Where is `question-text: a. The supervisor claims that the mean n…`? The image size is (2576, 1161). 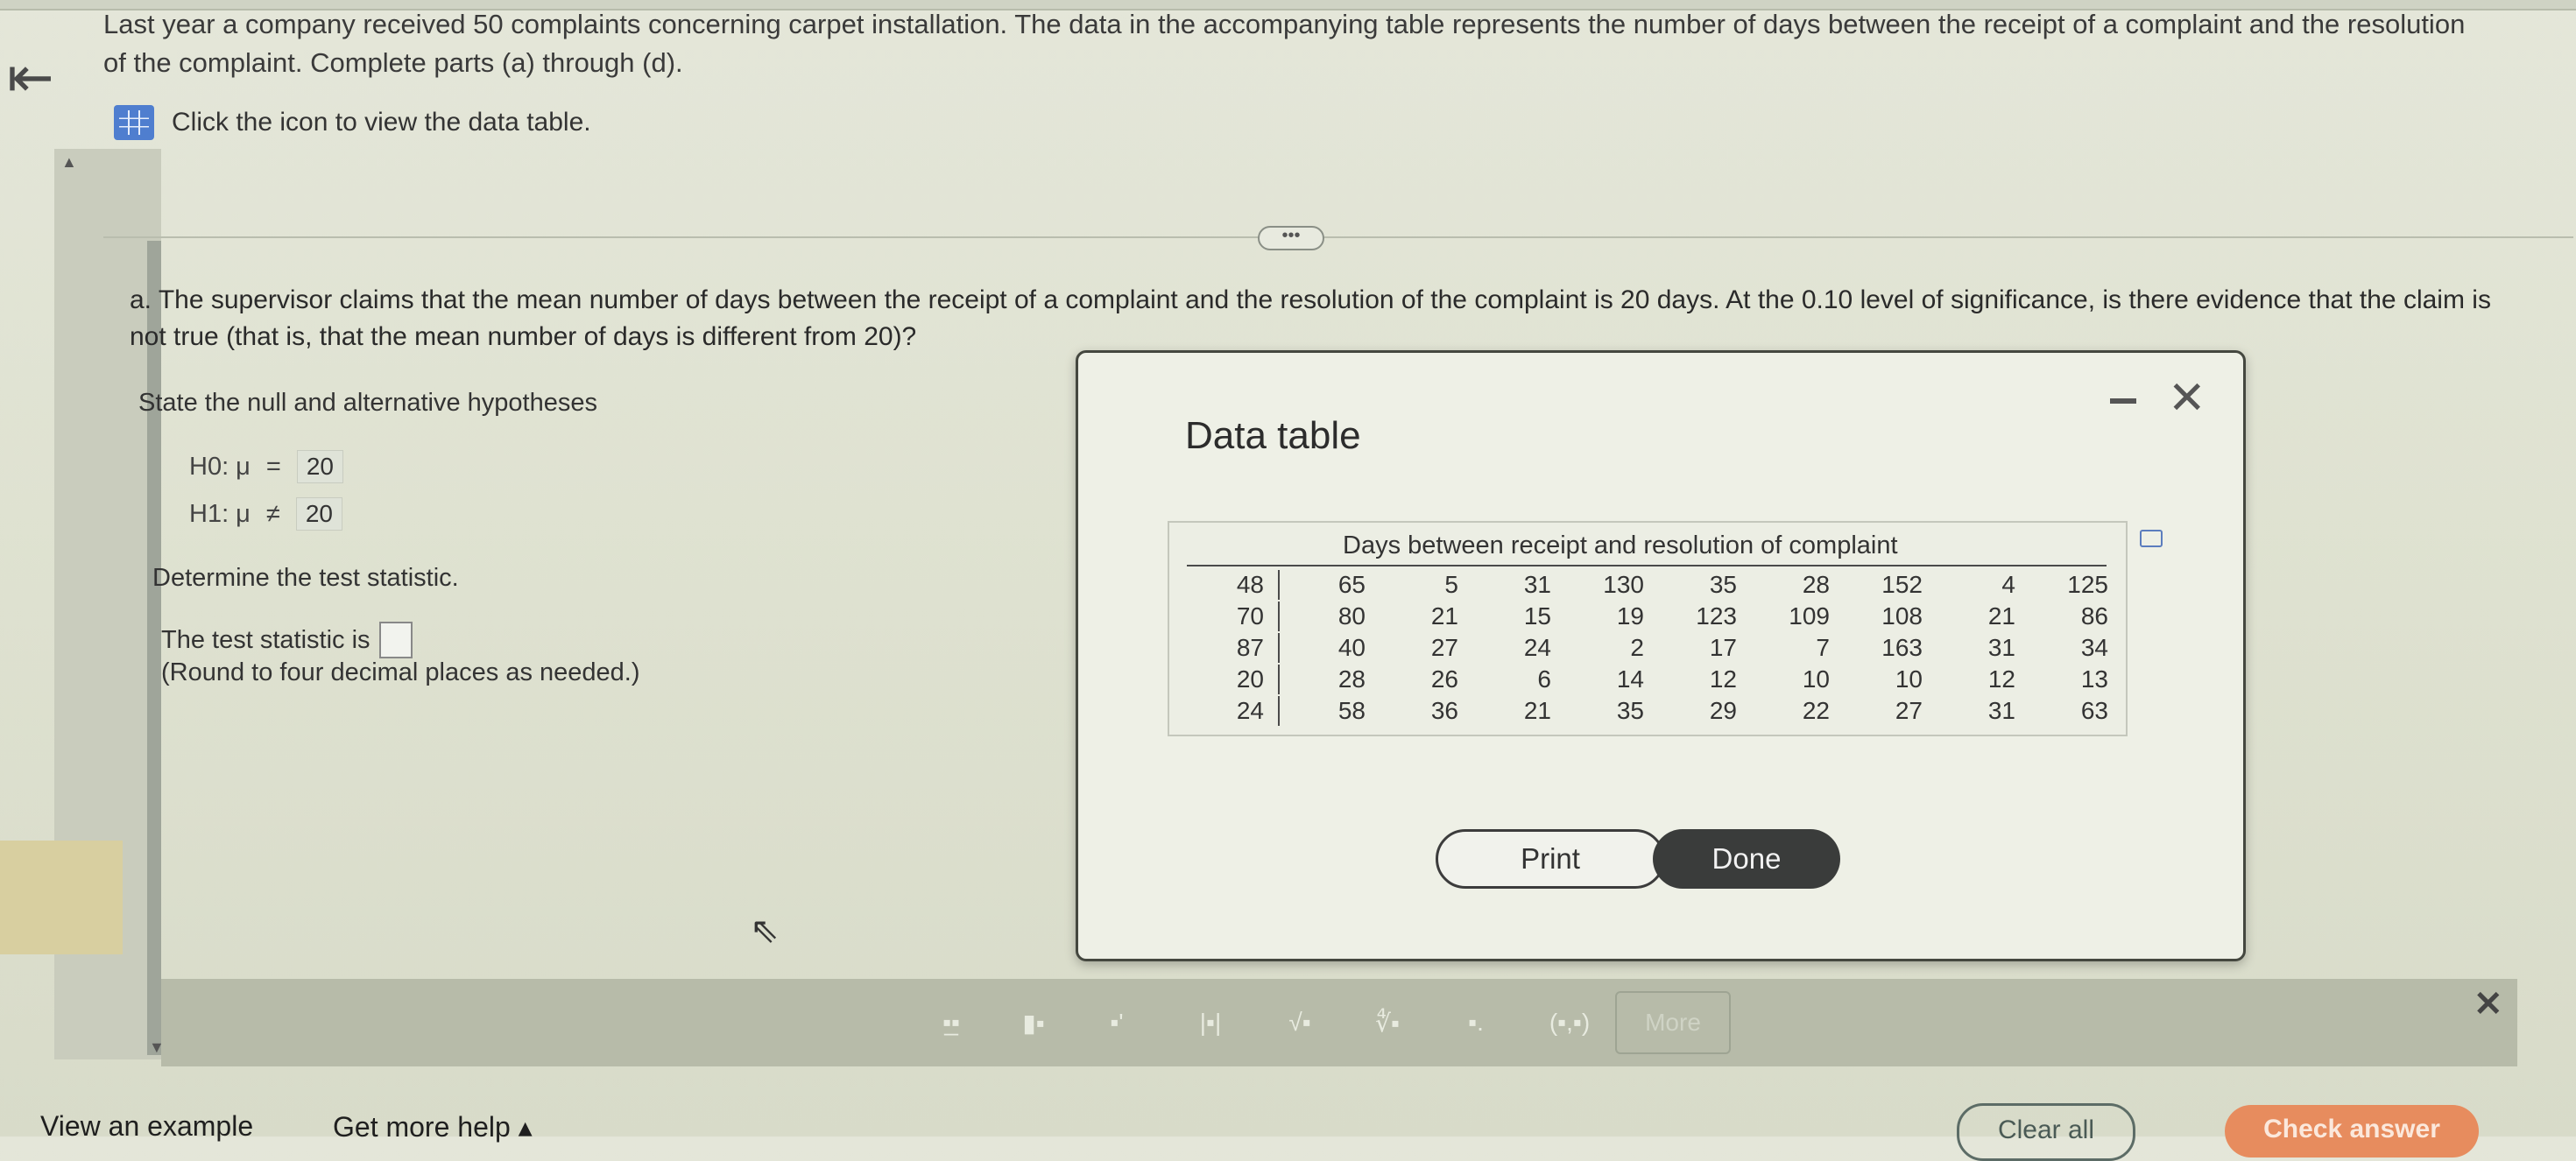
question-text: a. The supervisor claims that the mean n… is located at coordinates (1310, 318).